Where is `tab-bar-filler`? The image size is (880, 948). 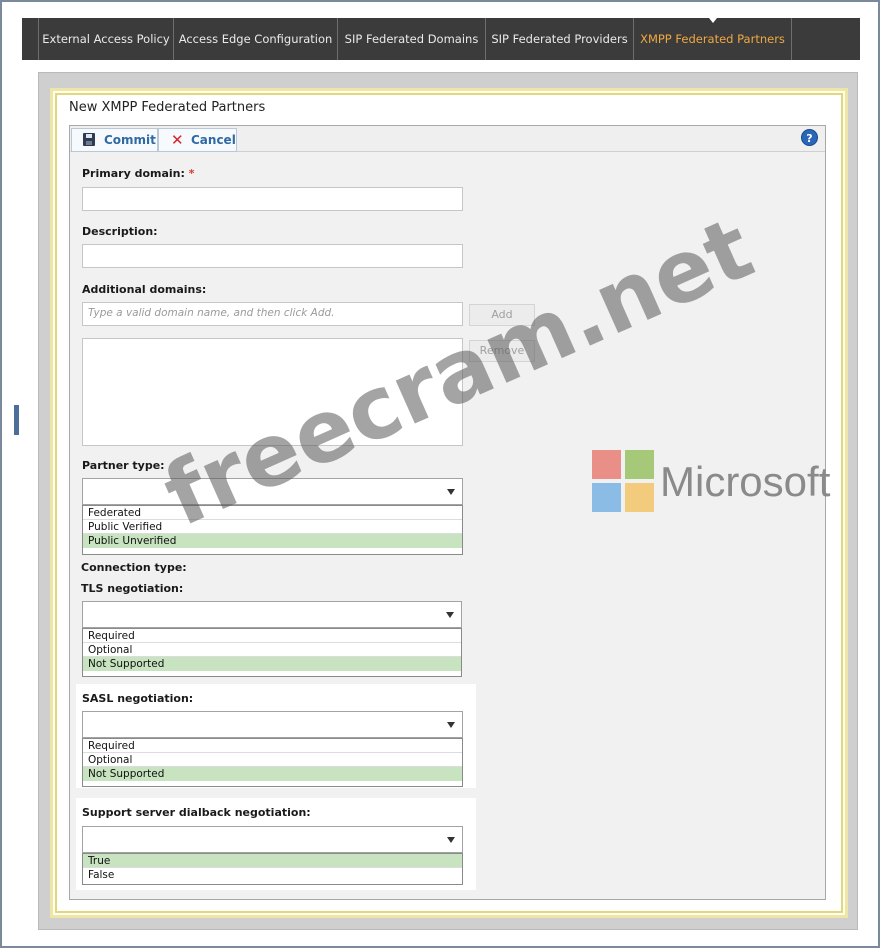 tab-bar-filler is located at coordinates (826, 39).